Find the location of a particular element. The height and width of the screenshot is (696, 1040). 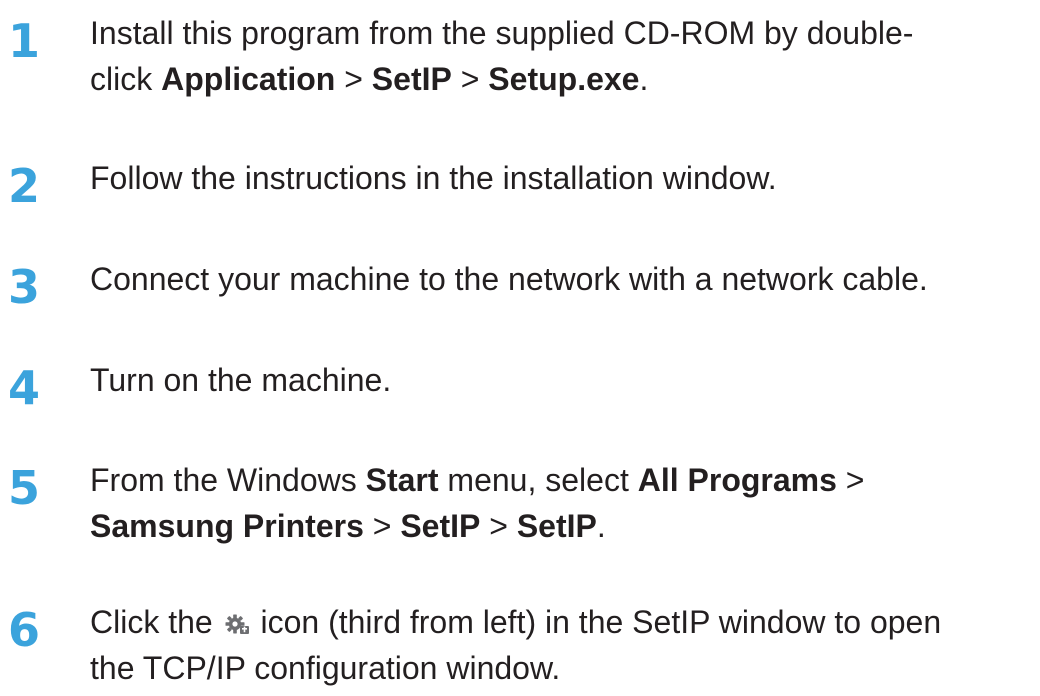

step-text-line: Turn on the machine. is located at coordinates (560, 380).